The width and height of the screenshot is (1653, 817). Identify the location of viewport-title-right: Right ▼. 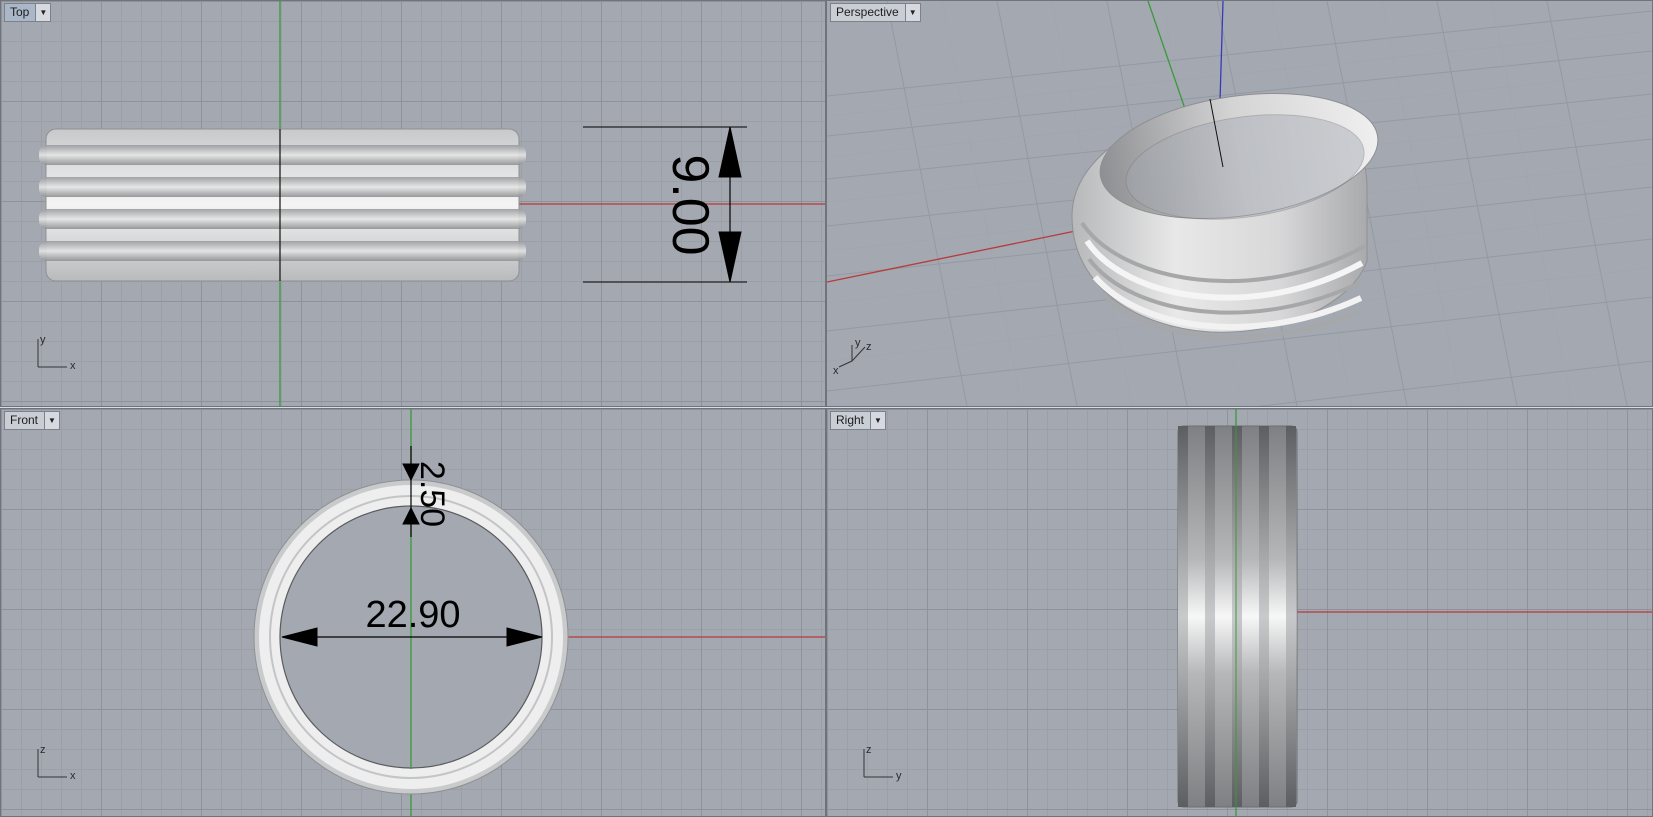
(858, 420).